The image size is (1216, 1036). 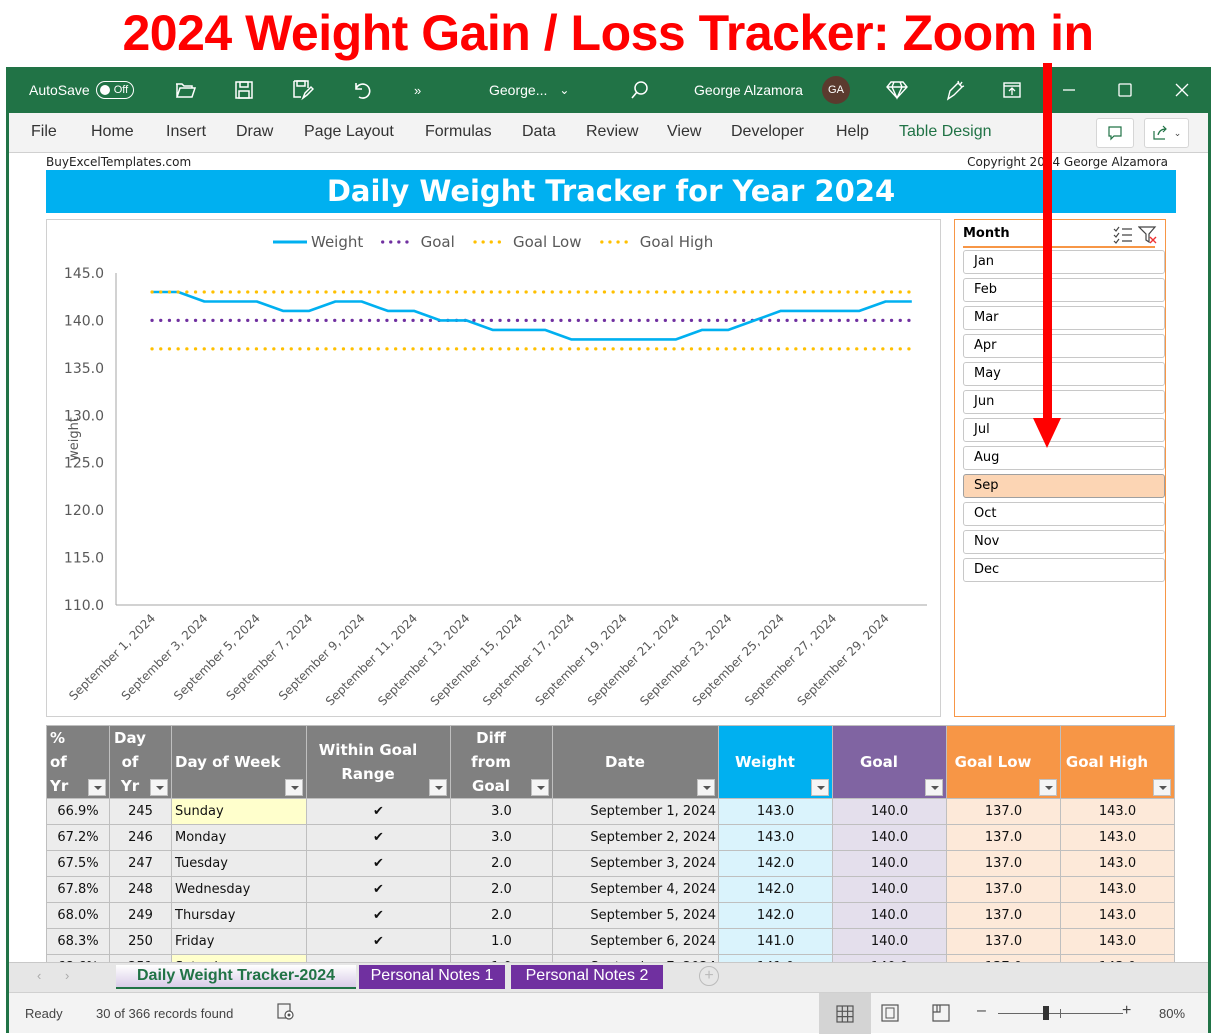 I want to click on open-folder-icon, so click(x=185, y=90).